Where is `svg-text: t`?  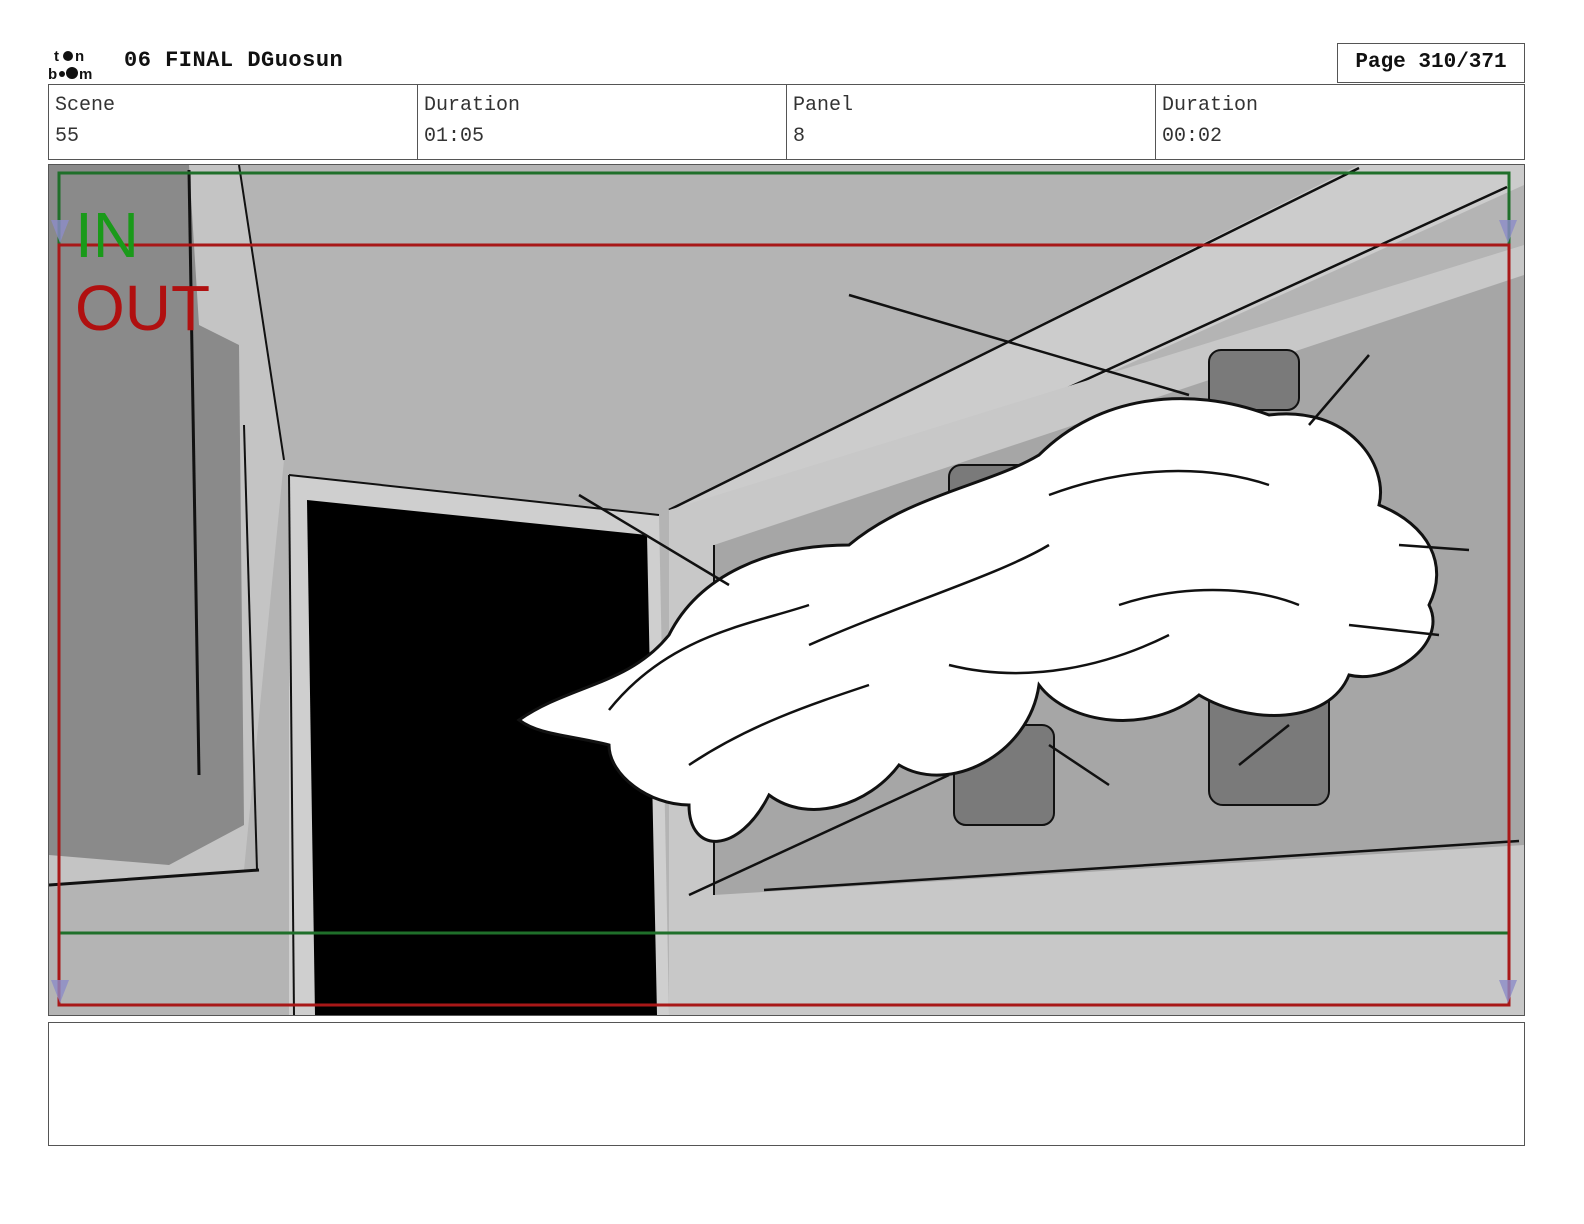
svg-text: t is located at coordinates (56, 56).